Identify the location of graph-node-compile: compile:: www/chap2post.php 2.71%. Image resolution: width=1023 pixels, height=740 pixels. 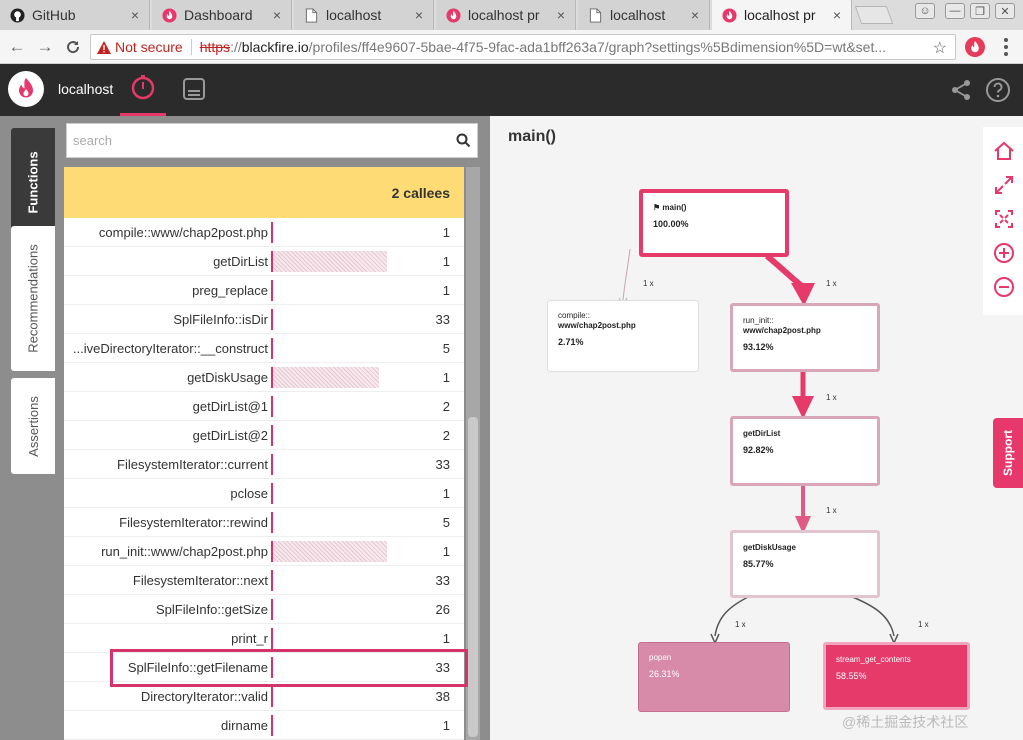
(623, 336).